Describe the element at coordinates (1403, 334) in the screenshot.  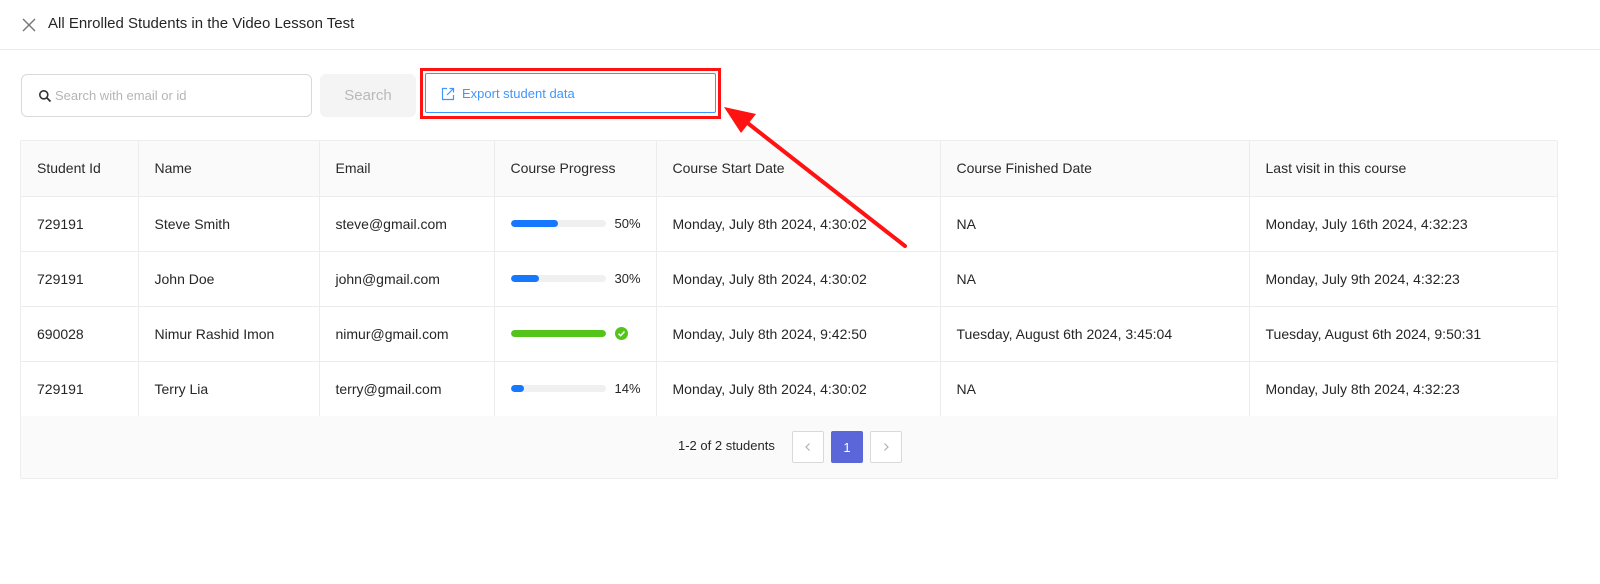
I see `last-visit-cell: Tuesday, August 6th 2024, 9:50:31` at that location.